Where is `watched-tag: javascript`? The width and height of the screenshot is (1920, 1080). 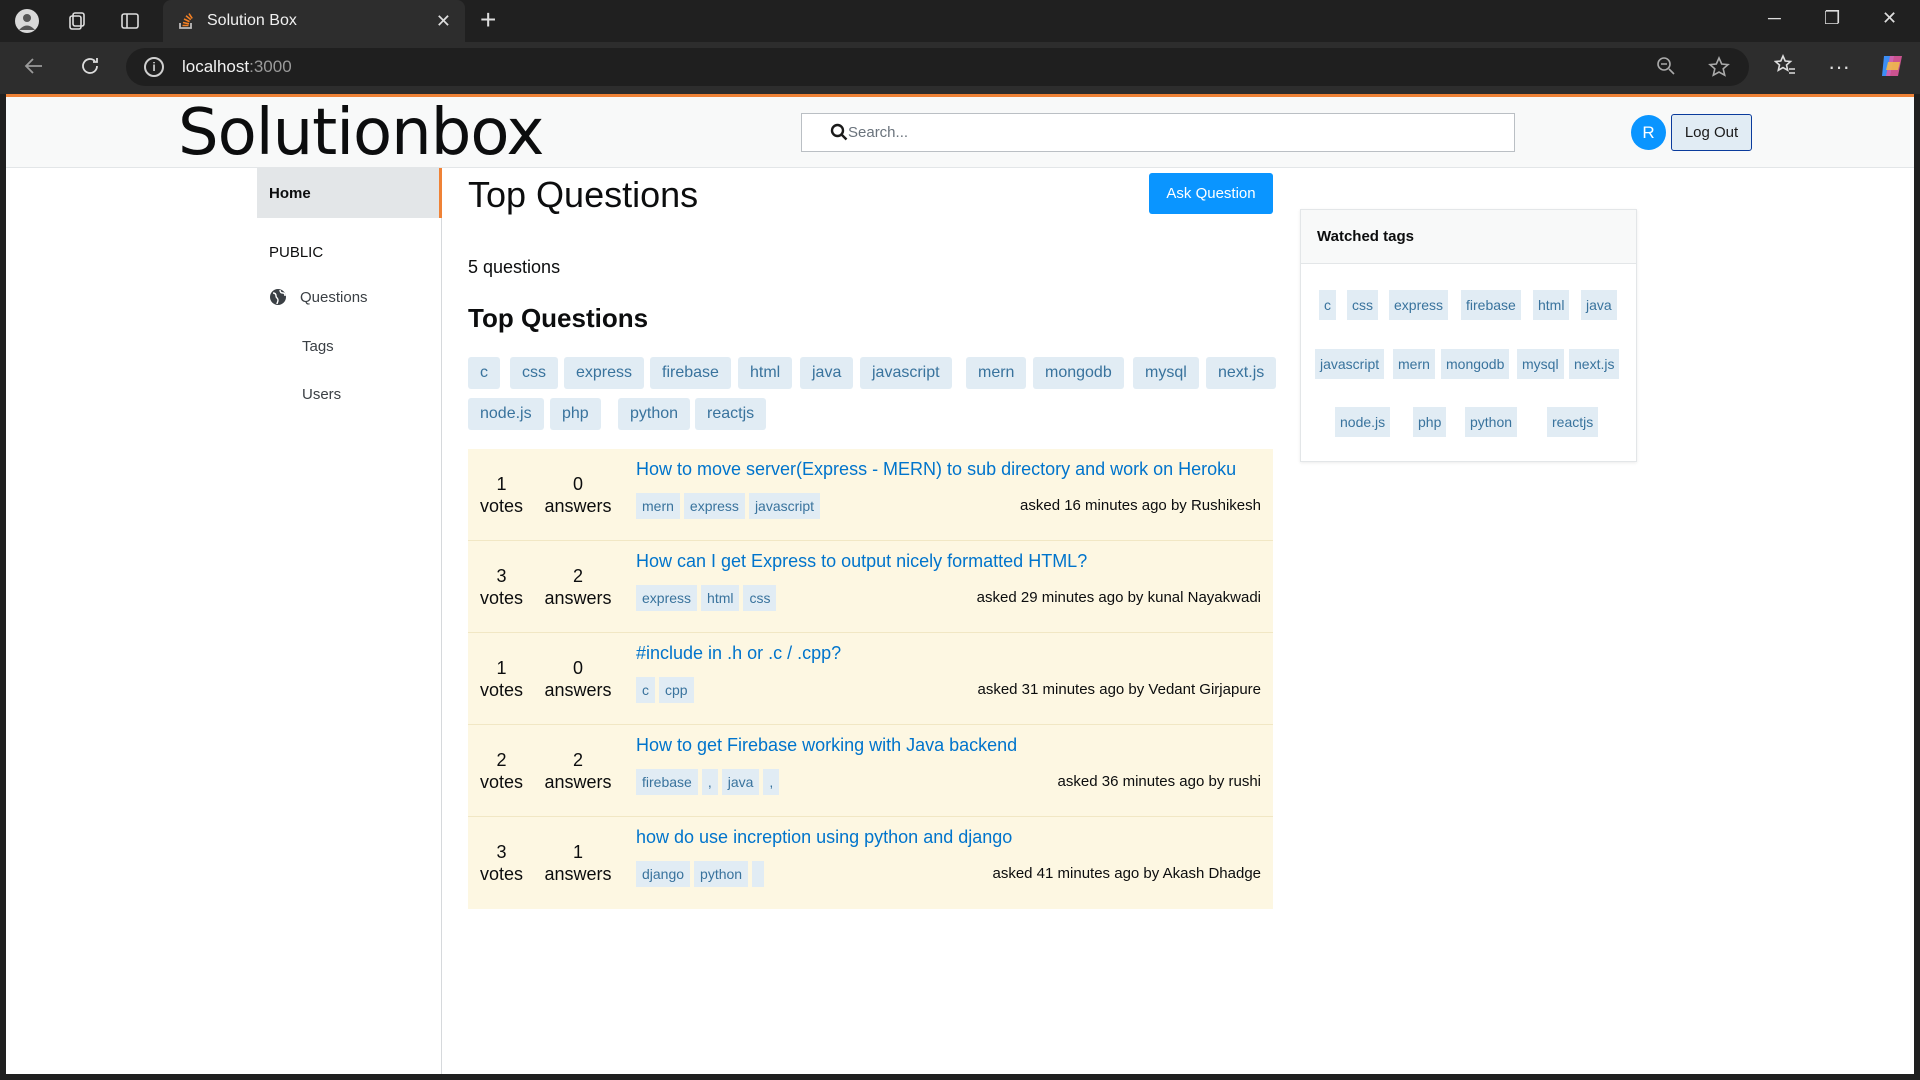 watched-tag: javascript is located at coordinates (1350, 364).